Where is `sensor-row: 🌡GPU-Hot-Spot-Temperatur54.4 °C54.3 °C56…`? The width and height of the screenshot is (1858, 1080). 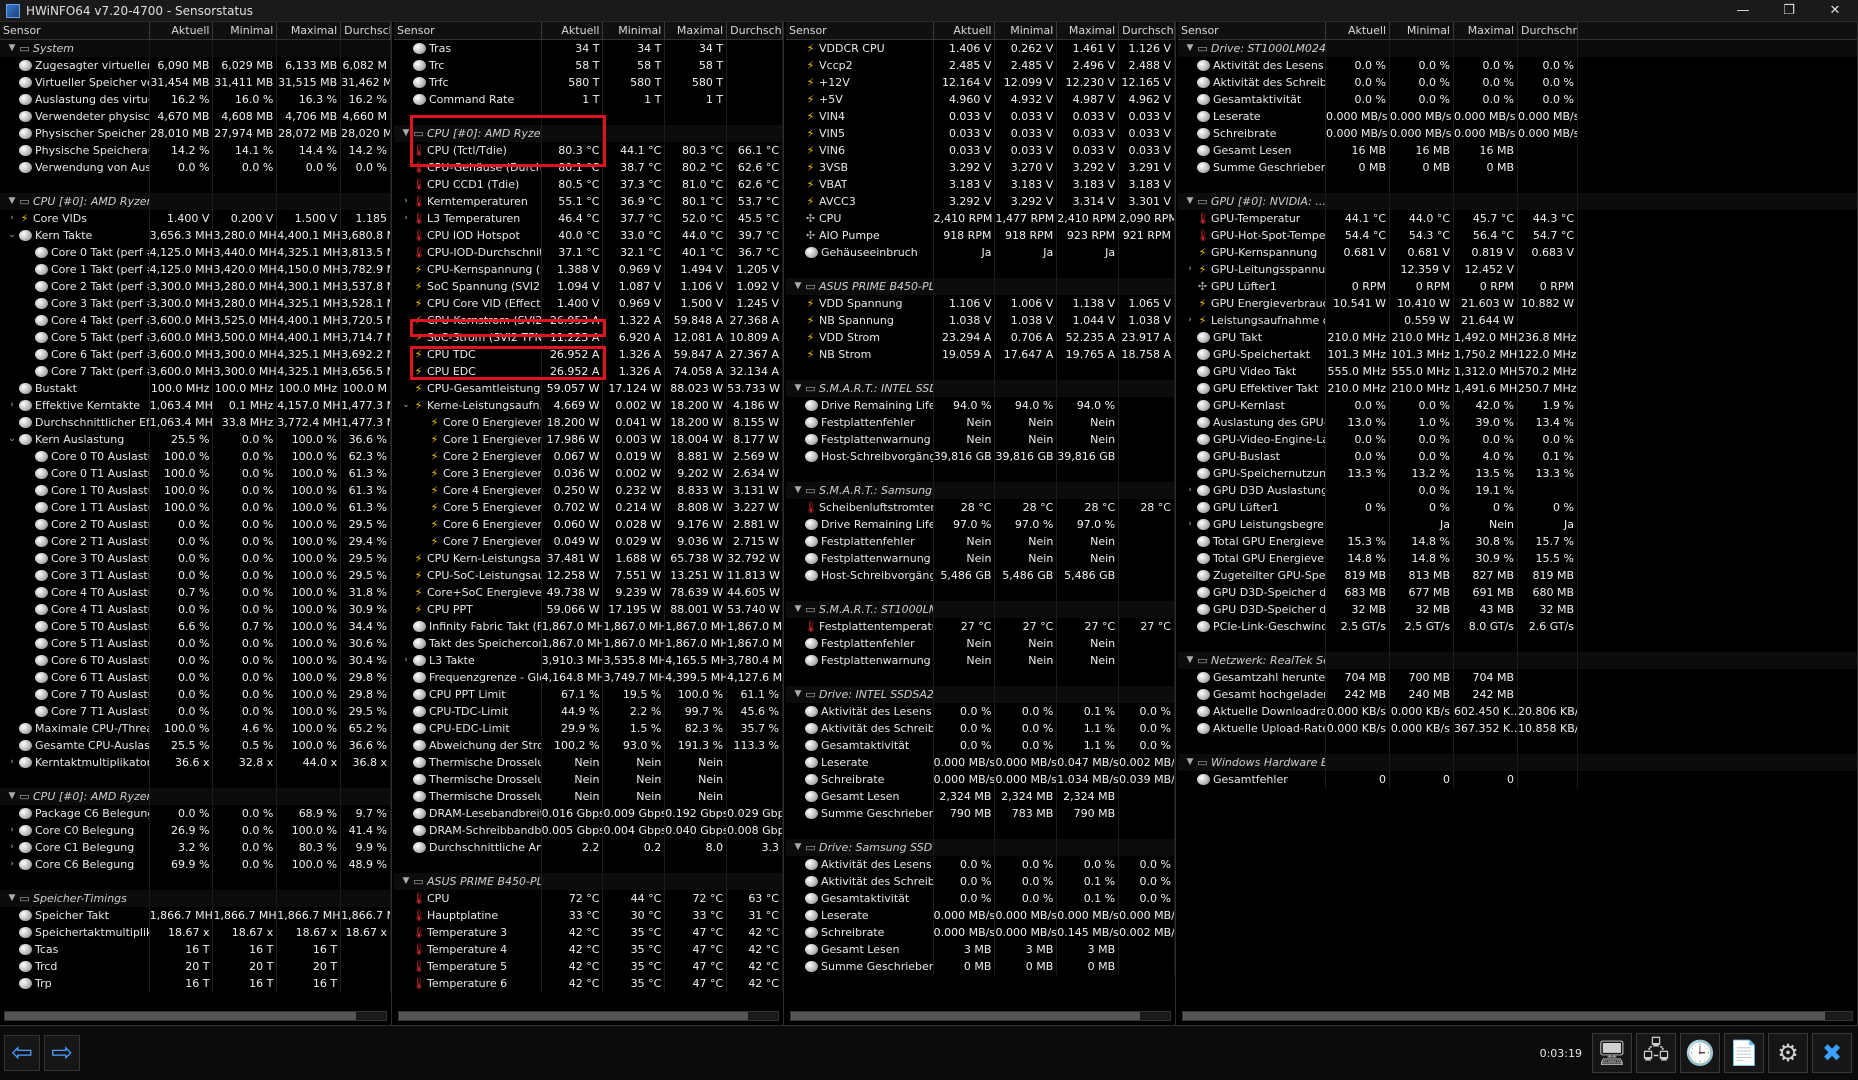 sensor-row: 🌡GPU-Hot-Spot-Temperatur54.4 °C54.3 °C56… is located at coordinates (1517, 235).